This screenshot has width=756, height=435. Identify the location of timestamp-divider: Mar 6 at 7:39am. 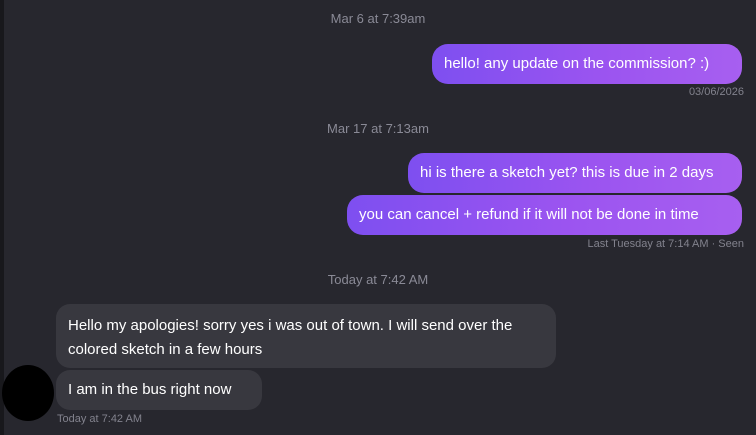
(378, 18).